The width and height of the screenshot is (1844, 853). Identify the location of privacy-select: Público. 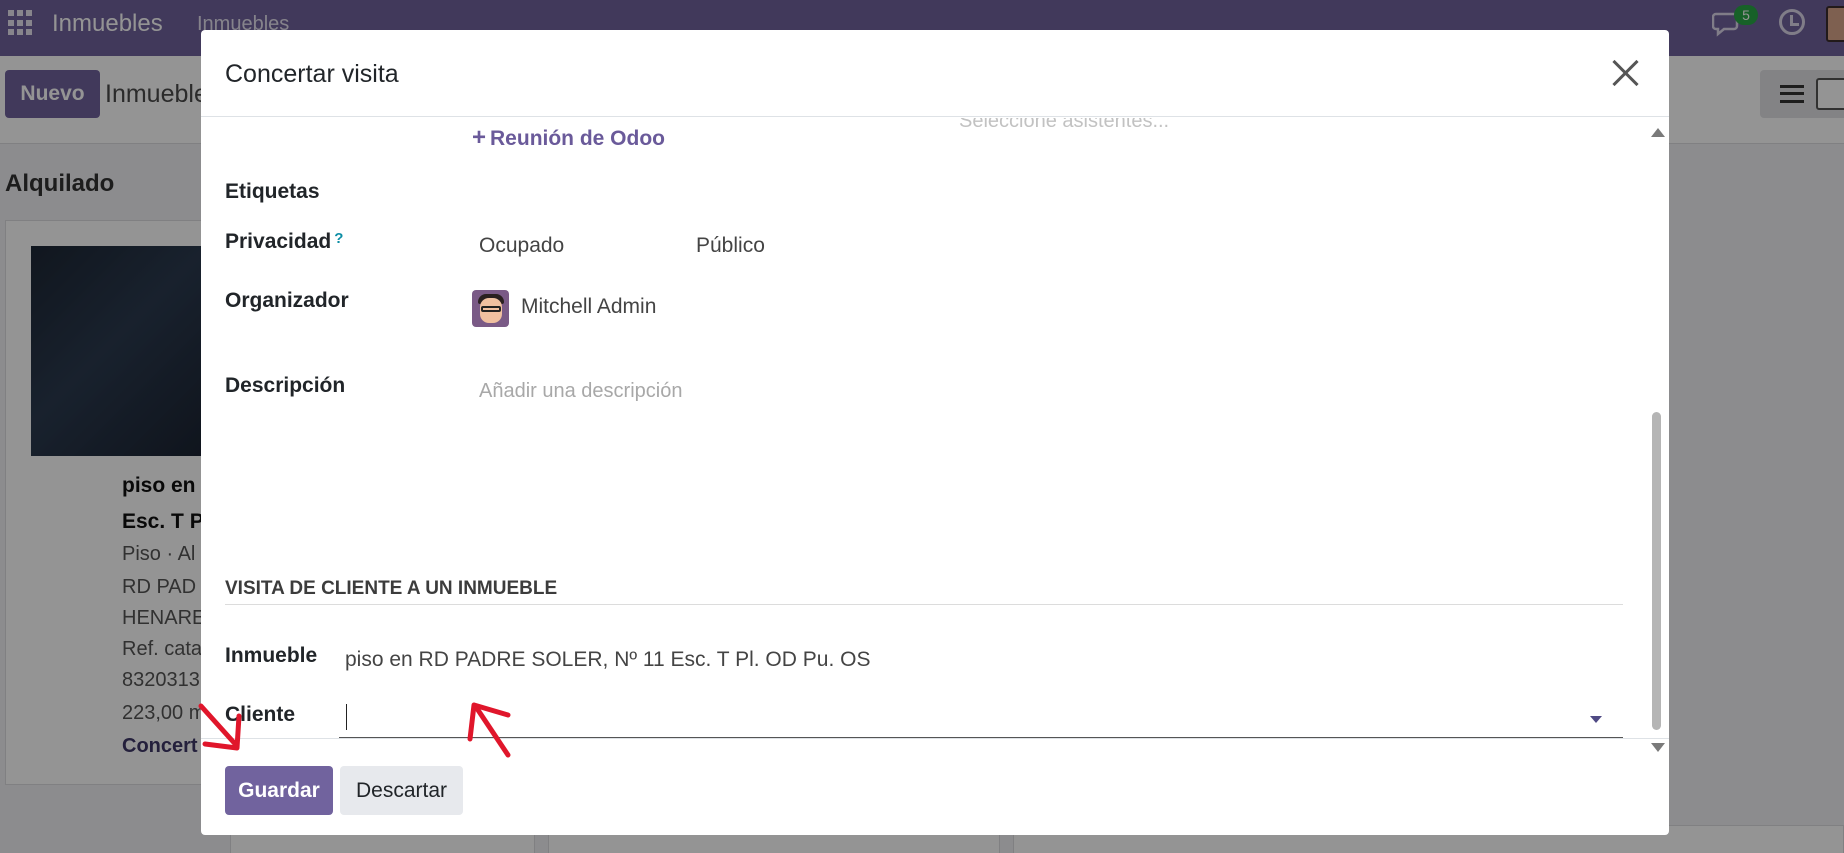
(730, 246).